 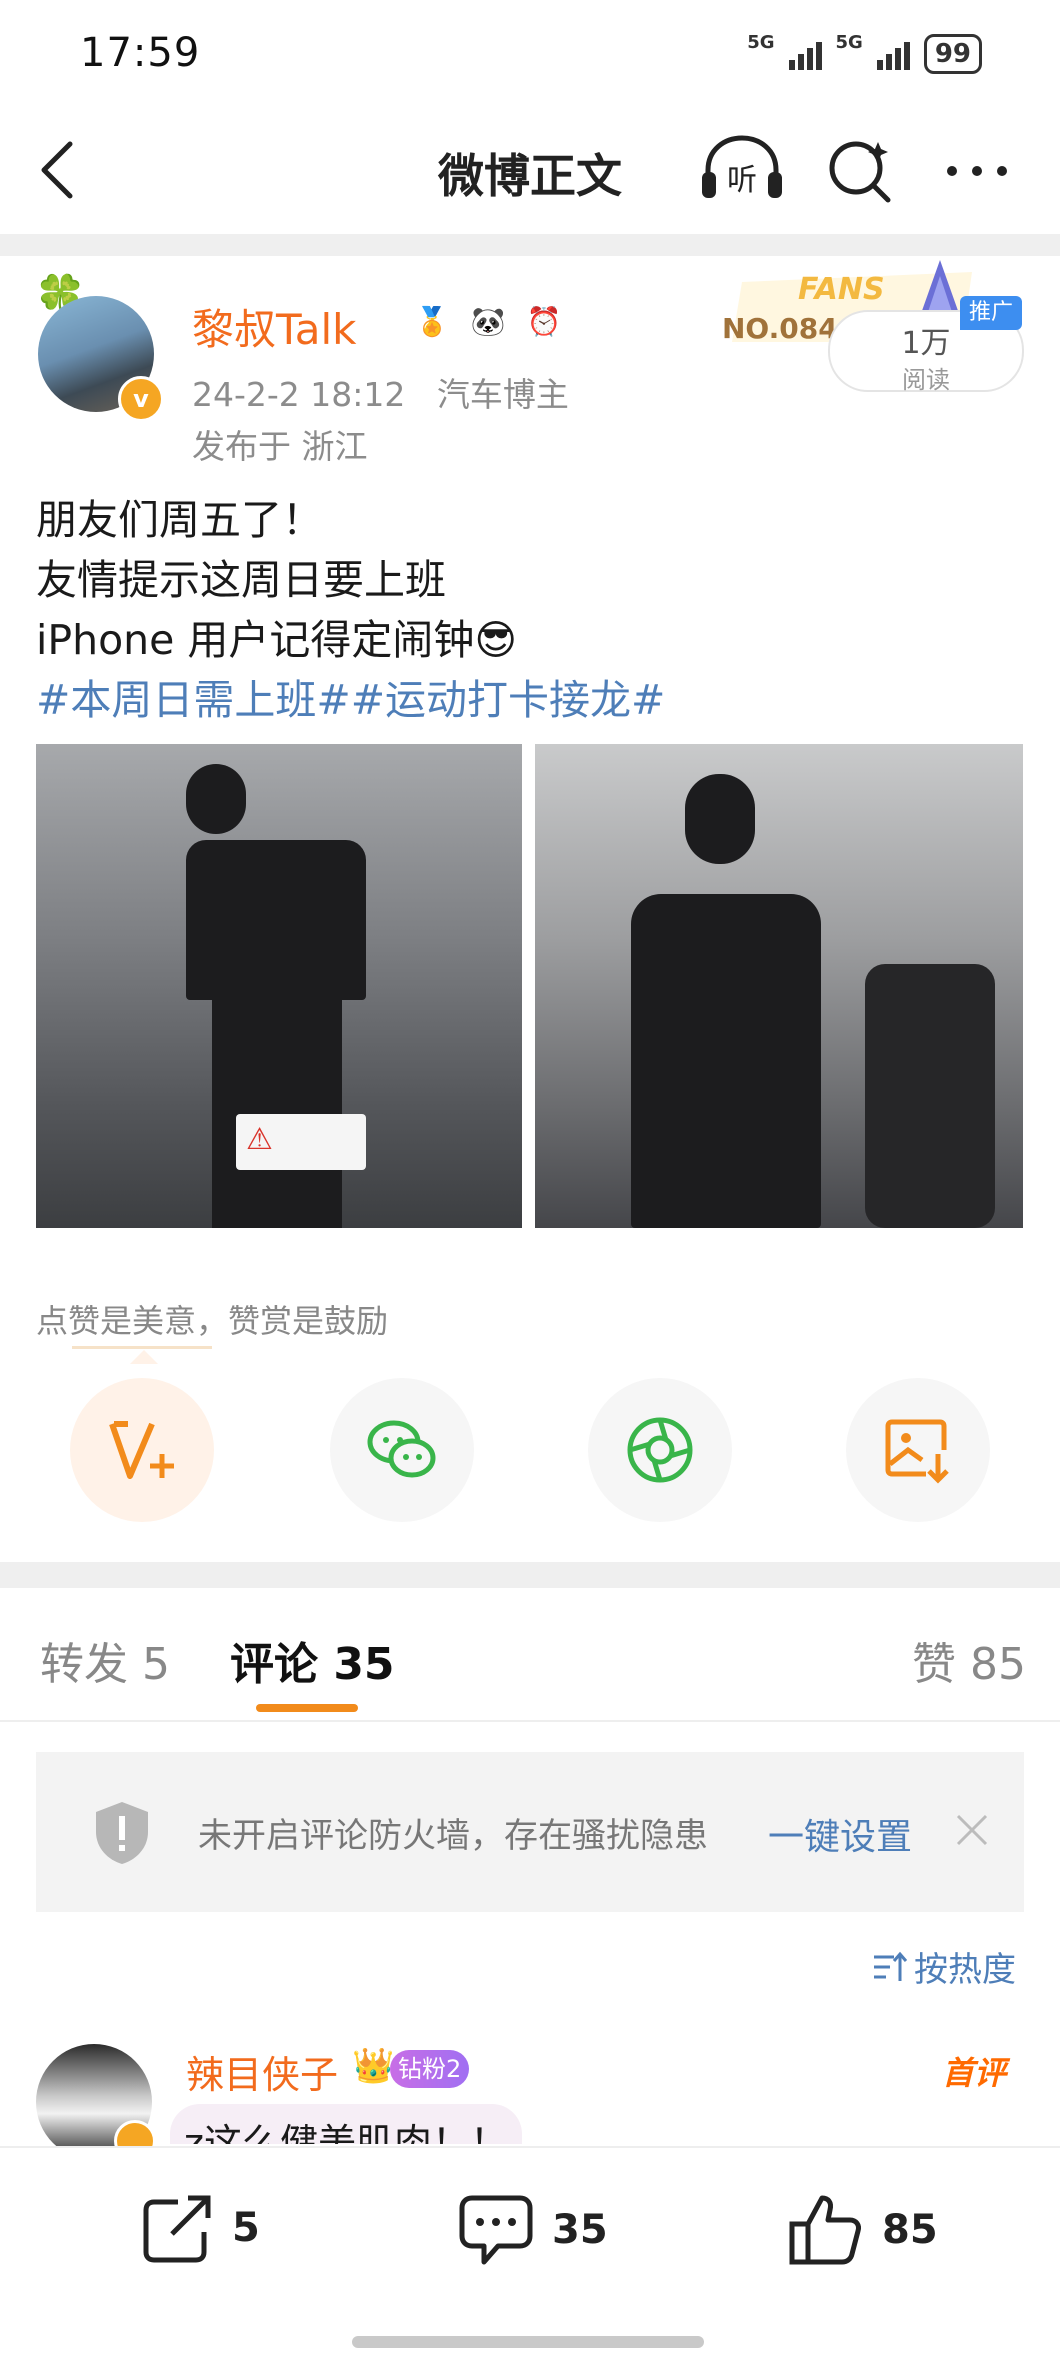 I want to click on search-button, so click(x=861, y=171).